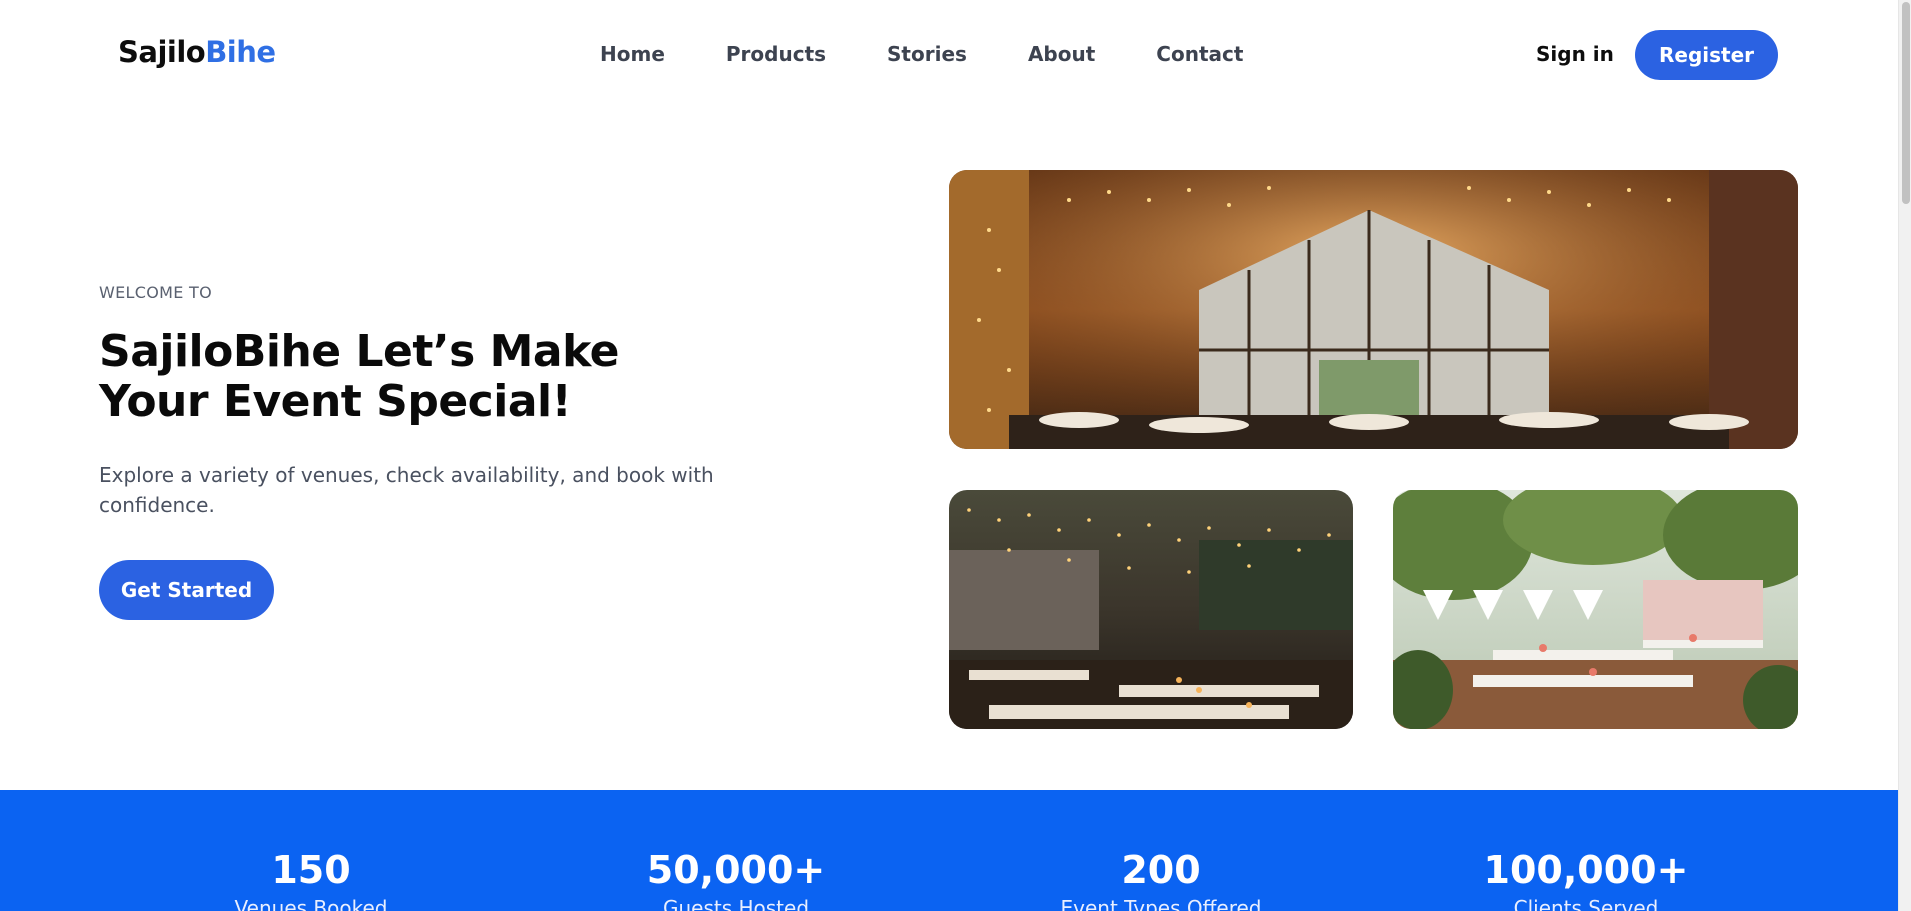  Describe the element at coordinates (927, 54) in the screenshot. I see `nav-stories: Stories` at that location.